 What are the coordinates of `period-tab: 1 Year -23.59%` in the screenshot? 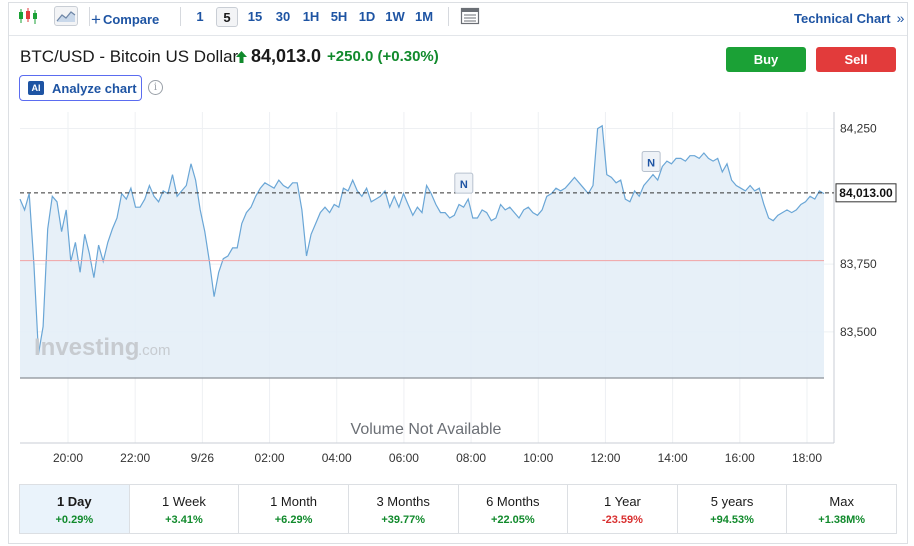 It's located at (623, 509).